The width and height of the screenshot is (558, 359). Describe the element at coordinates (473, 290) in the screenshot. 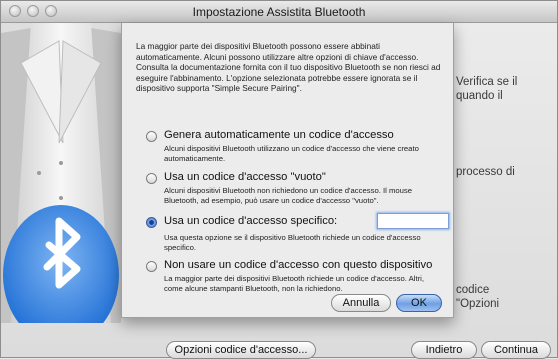

I see `background-text-4: codice` at that location.